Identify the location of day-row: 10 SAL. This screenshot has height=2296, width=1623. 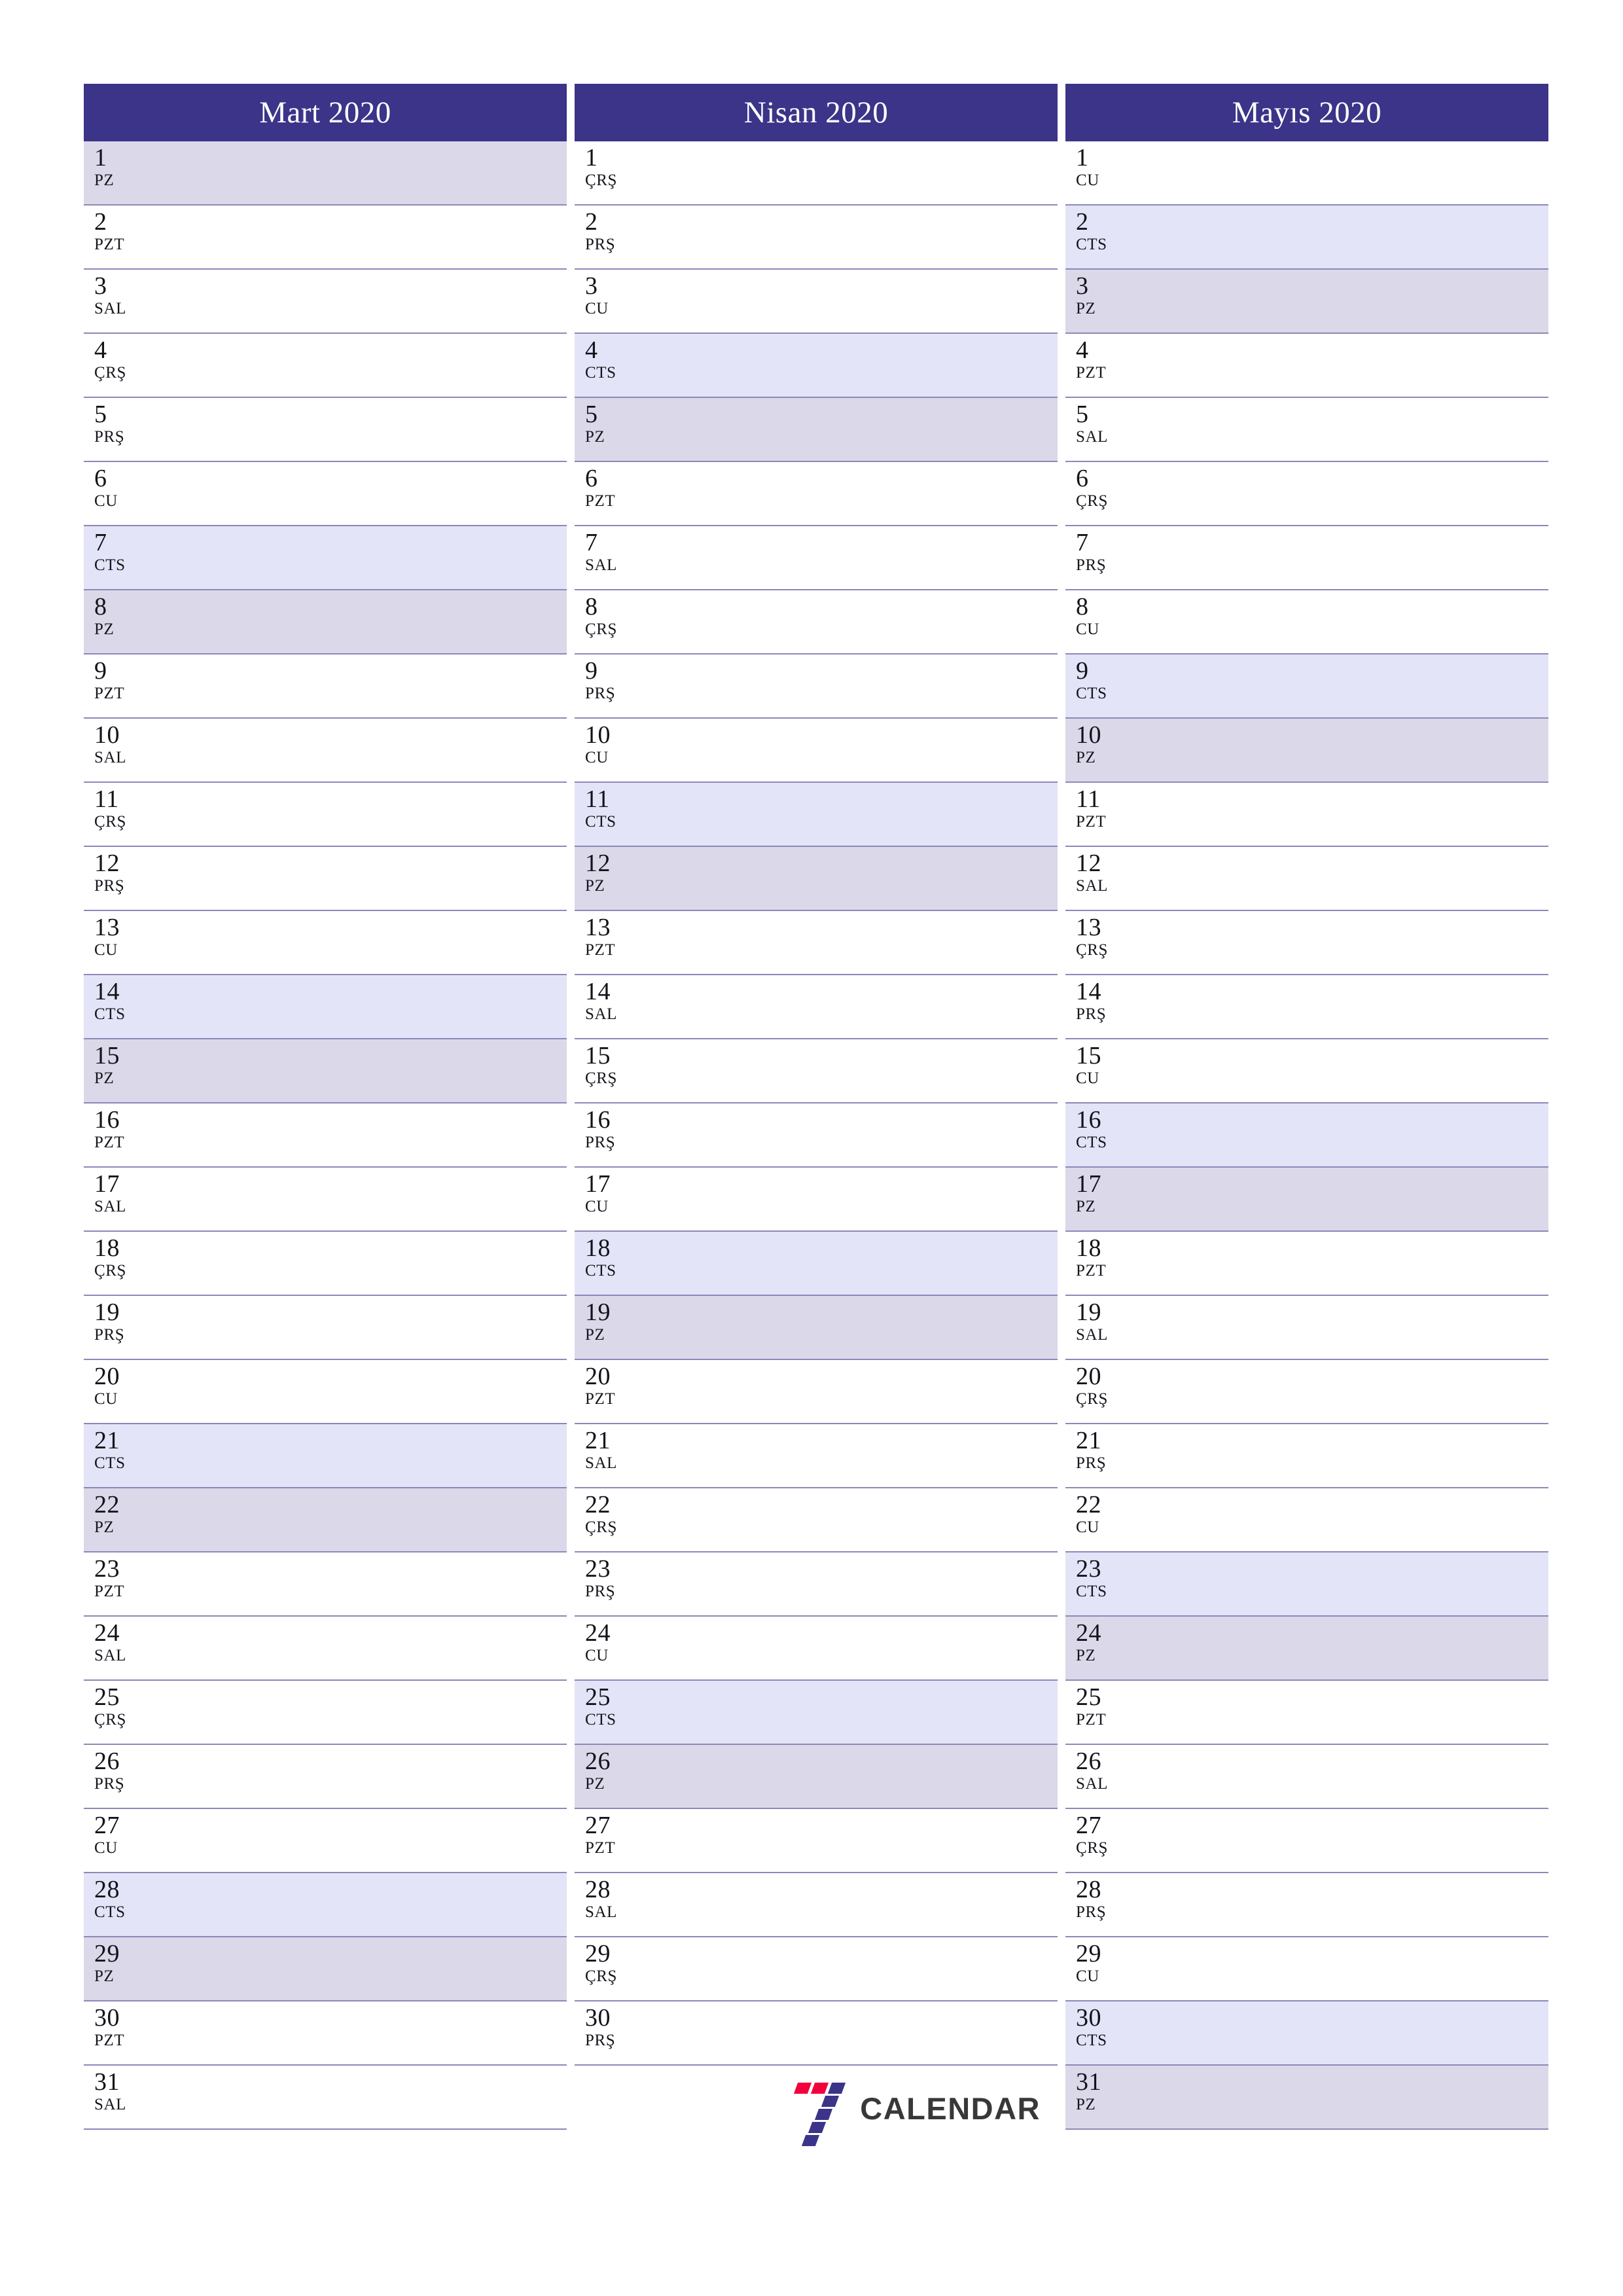
(325, 751).